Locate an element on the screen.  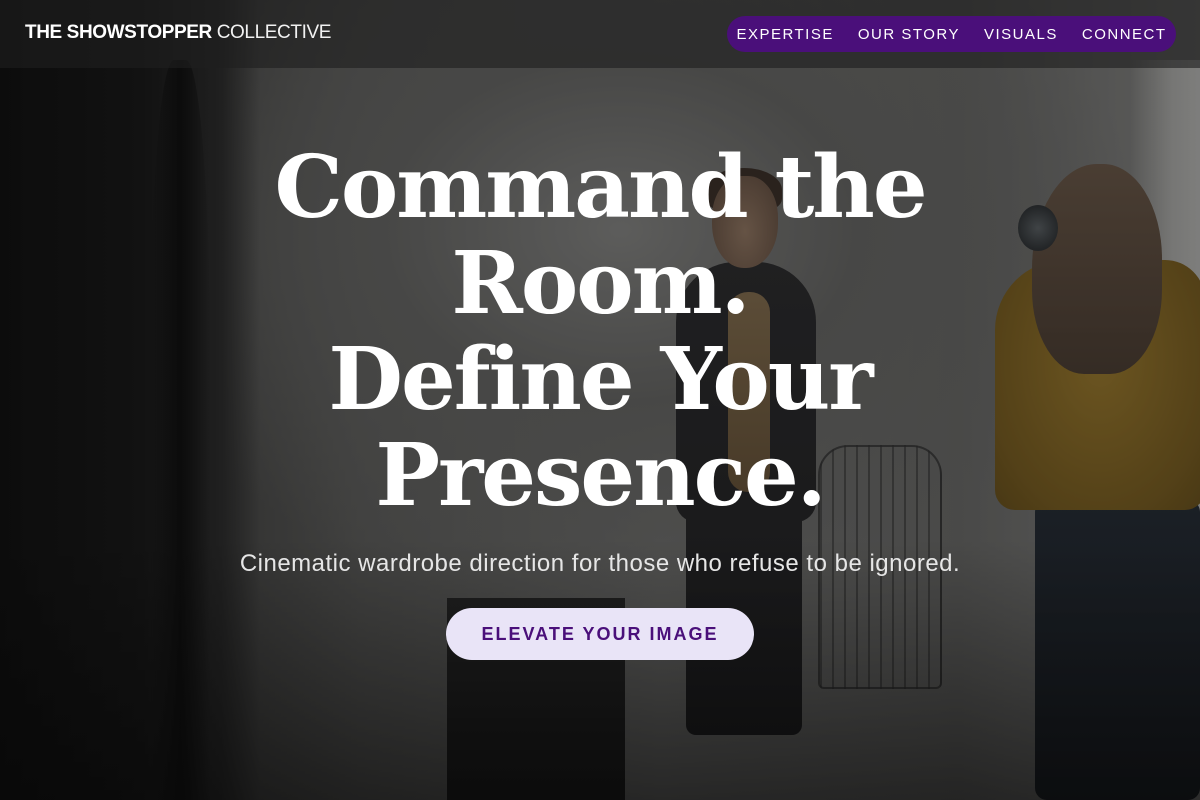
headline-line: Presence. is located at coordinates (600, 475).